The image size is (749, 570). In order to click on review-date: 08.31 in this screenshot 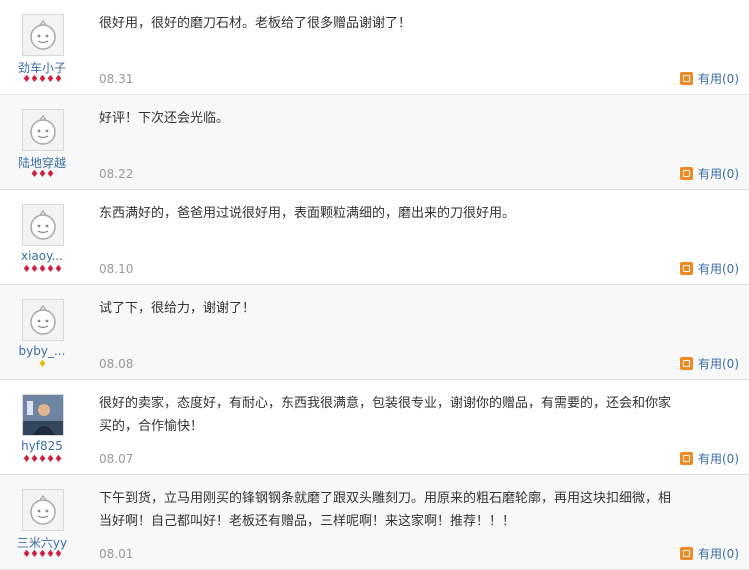, I will do `click(116, 79)`.